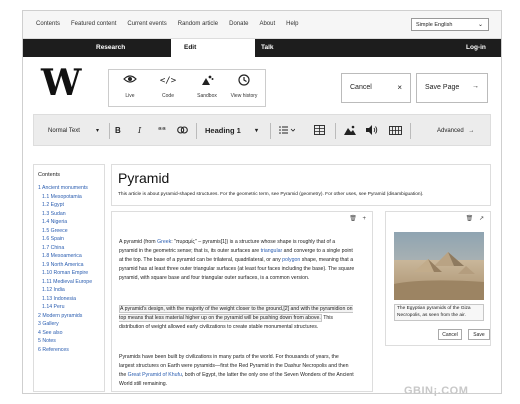 This screenshot has height=404, width=520. I want to click on toc-item: 2 Modern pyramids, so click(69, 316).